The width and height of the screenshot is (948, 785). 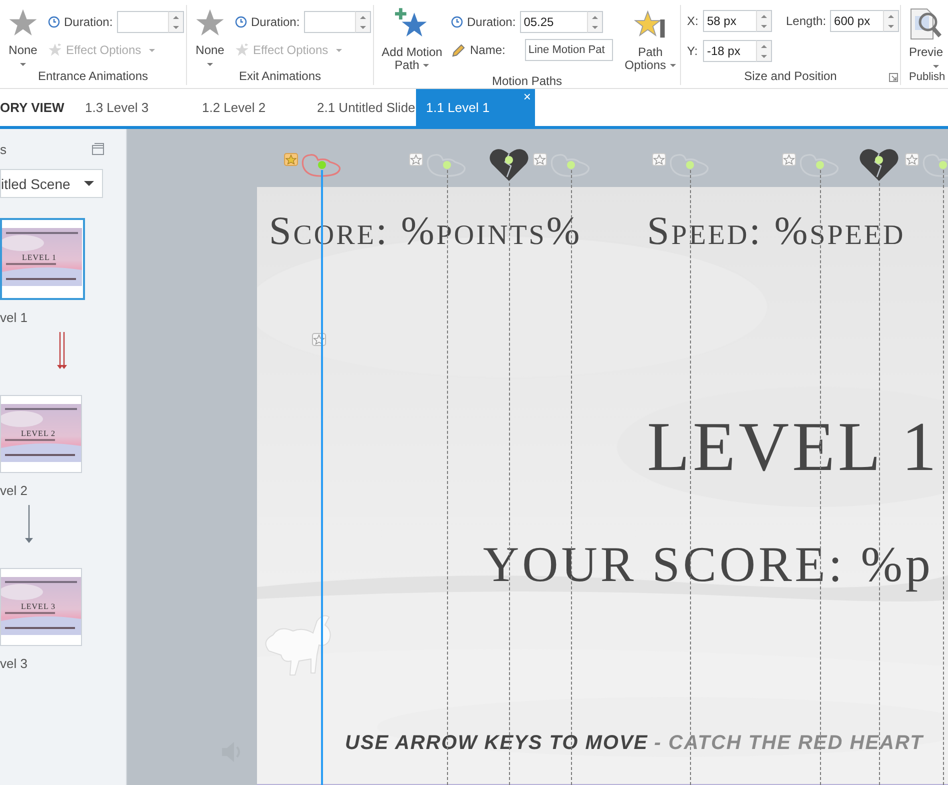 What do you see at coordinates (14, 318) in the screenshot?
I see `slide-label: vel 1` at bounding box center [14, 318].